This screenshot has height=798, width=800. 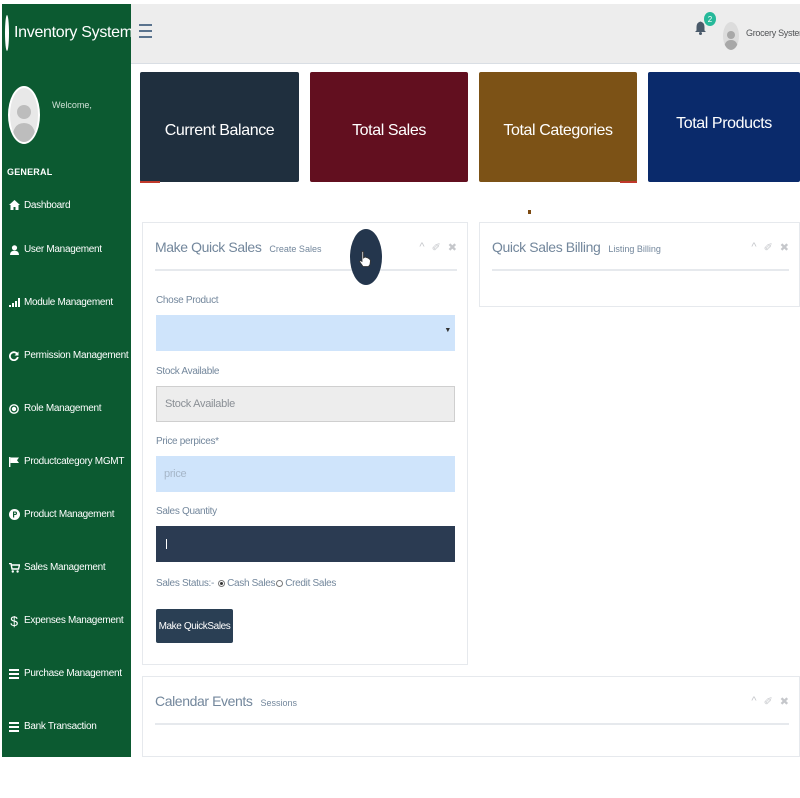 What do you see at coordinates (472, 709) in the screenshot?
I see `panel-header: Calendar Events Sessions ^ ✐ ✖` at bounding box center [472, 709].